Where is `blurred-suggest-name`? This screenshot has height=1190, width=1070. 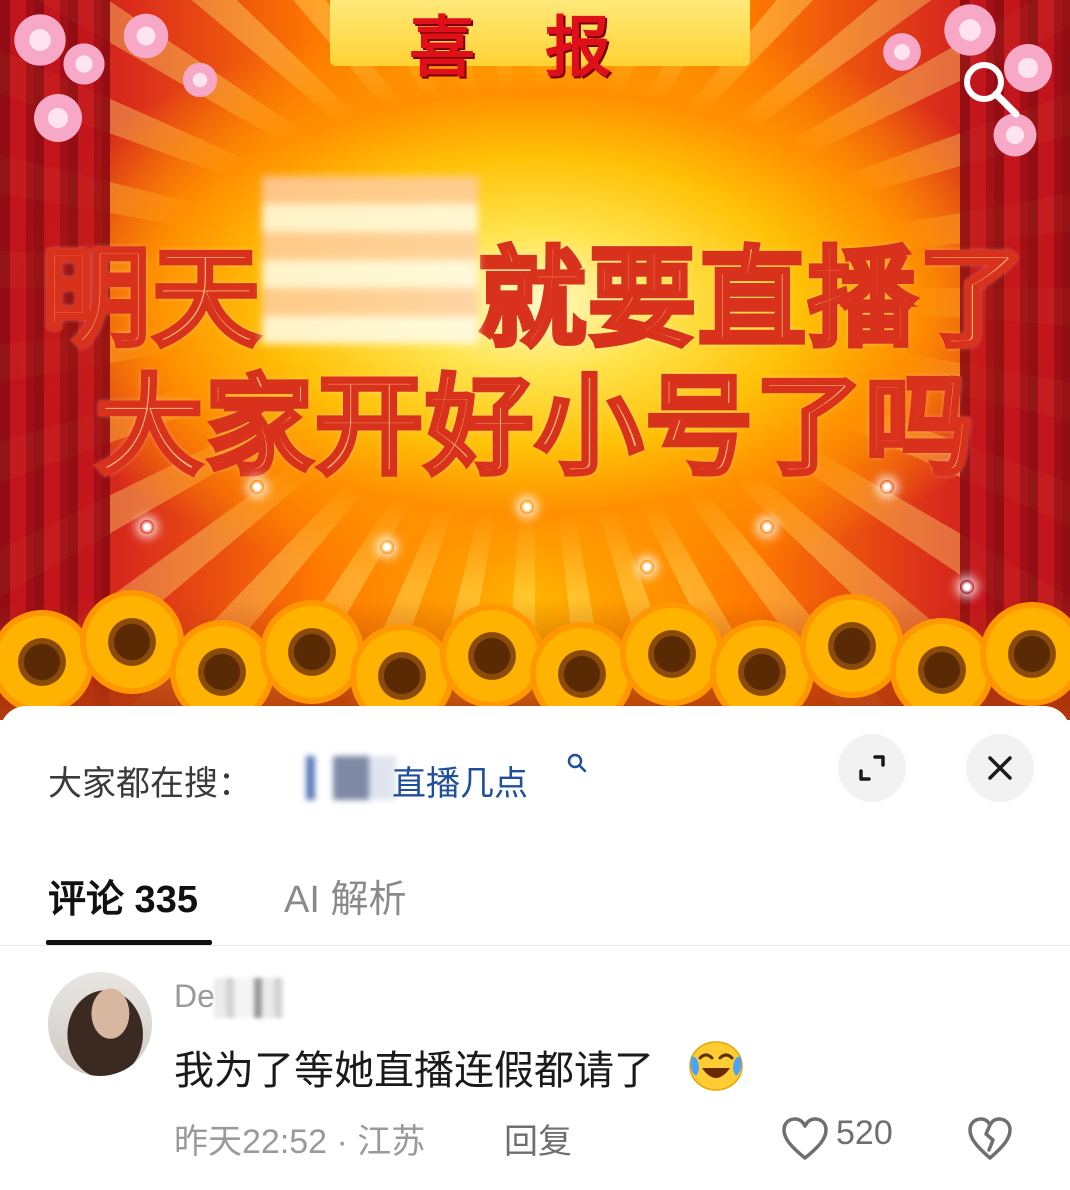 blurred-suggest-name is located at coordinates (351, 778).